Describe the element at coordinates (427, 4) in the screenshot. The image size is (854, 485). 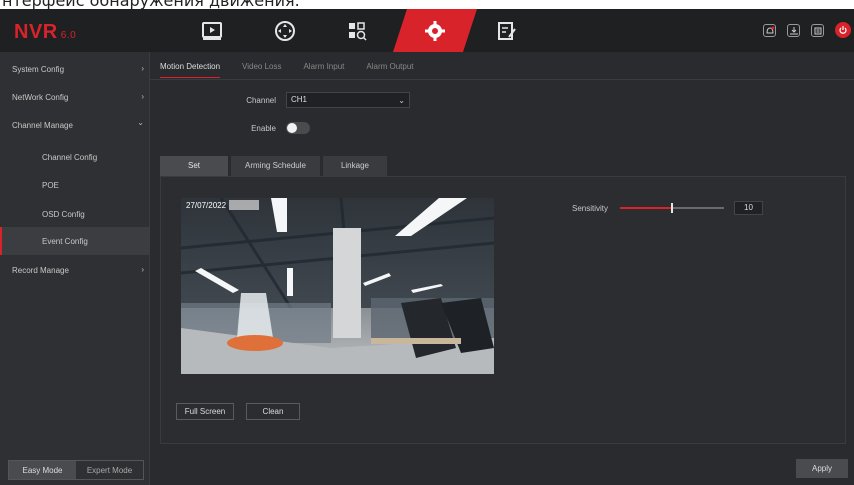
I see `page-caption: нтерфейс обнаружения движения.` at that location.